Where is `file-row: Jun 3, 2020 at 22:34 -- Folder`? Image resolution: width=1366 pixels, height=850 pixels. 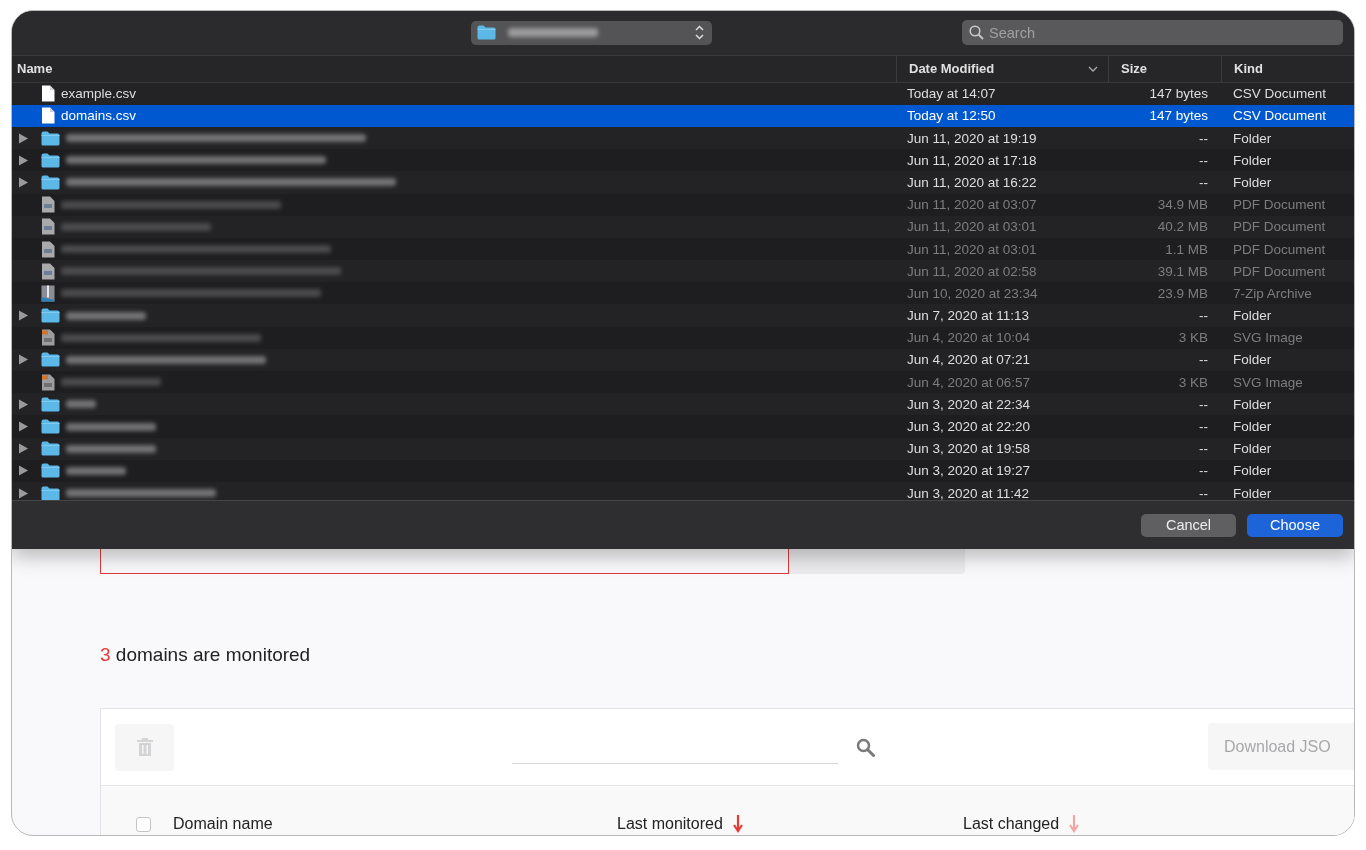
file-row: Jun 3, 2020 at 22:34 -- Folder is located at coordinates (683, 404).